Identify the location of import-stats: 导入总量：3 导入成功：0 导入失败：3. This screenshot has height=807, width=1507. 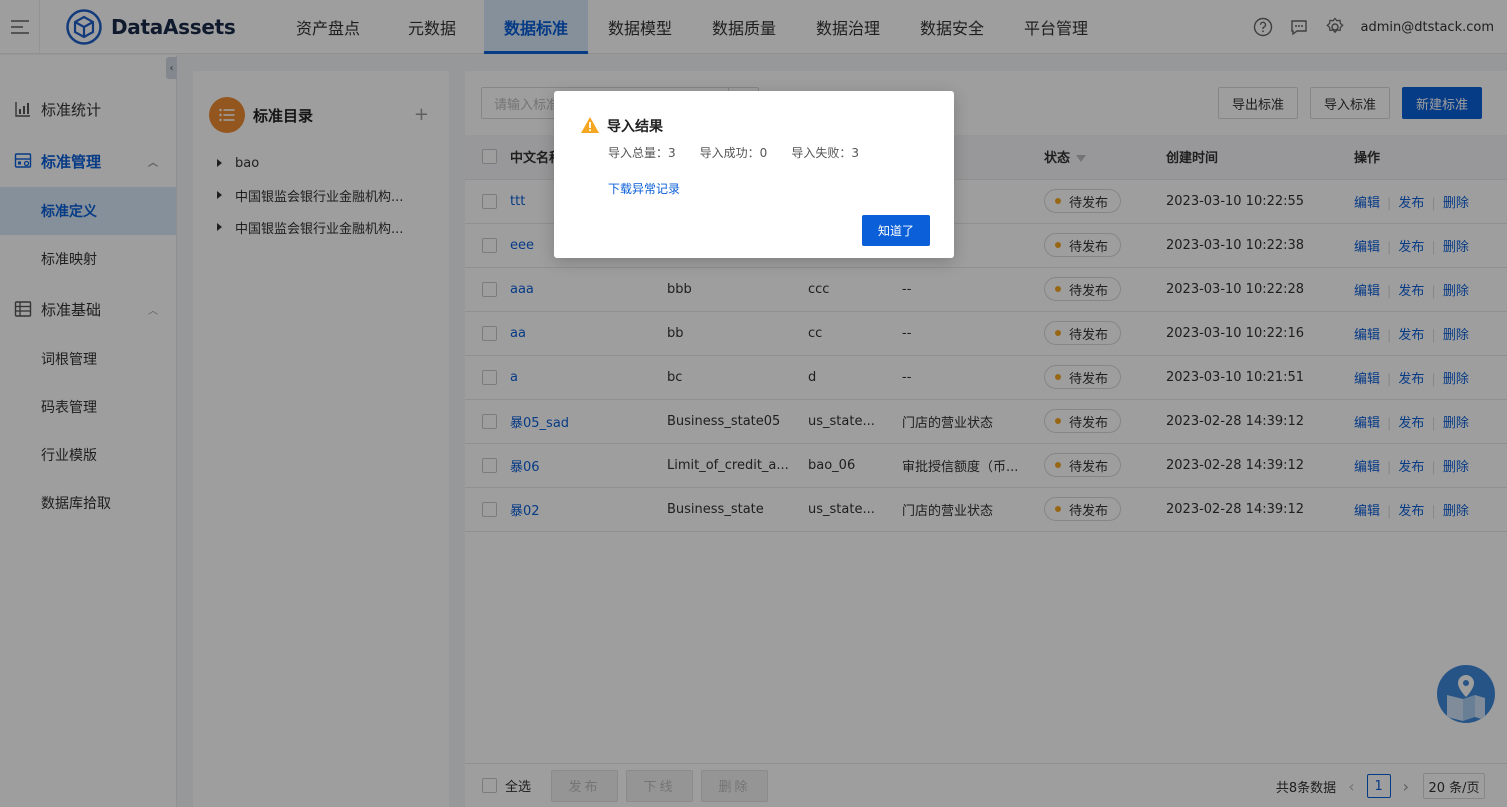
(745, 152).